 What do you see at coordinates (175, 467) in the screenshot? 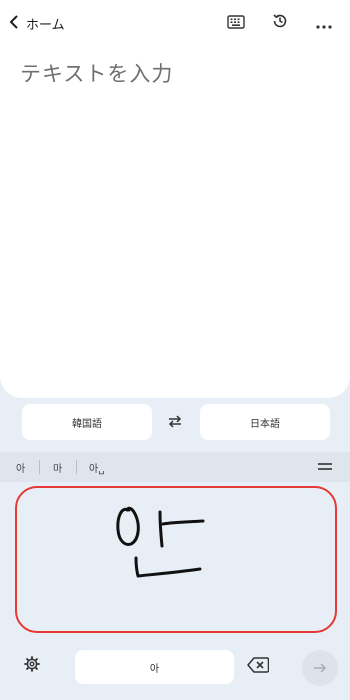
I see `suggestion-bar: 아 마 아␣` at bounding box center [175, 467].